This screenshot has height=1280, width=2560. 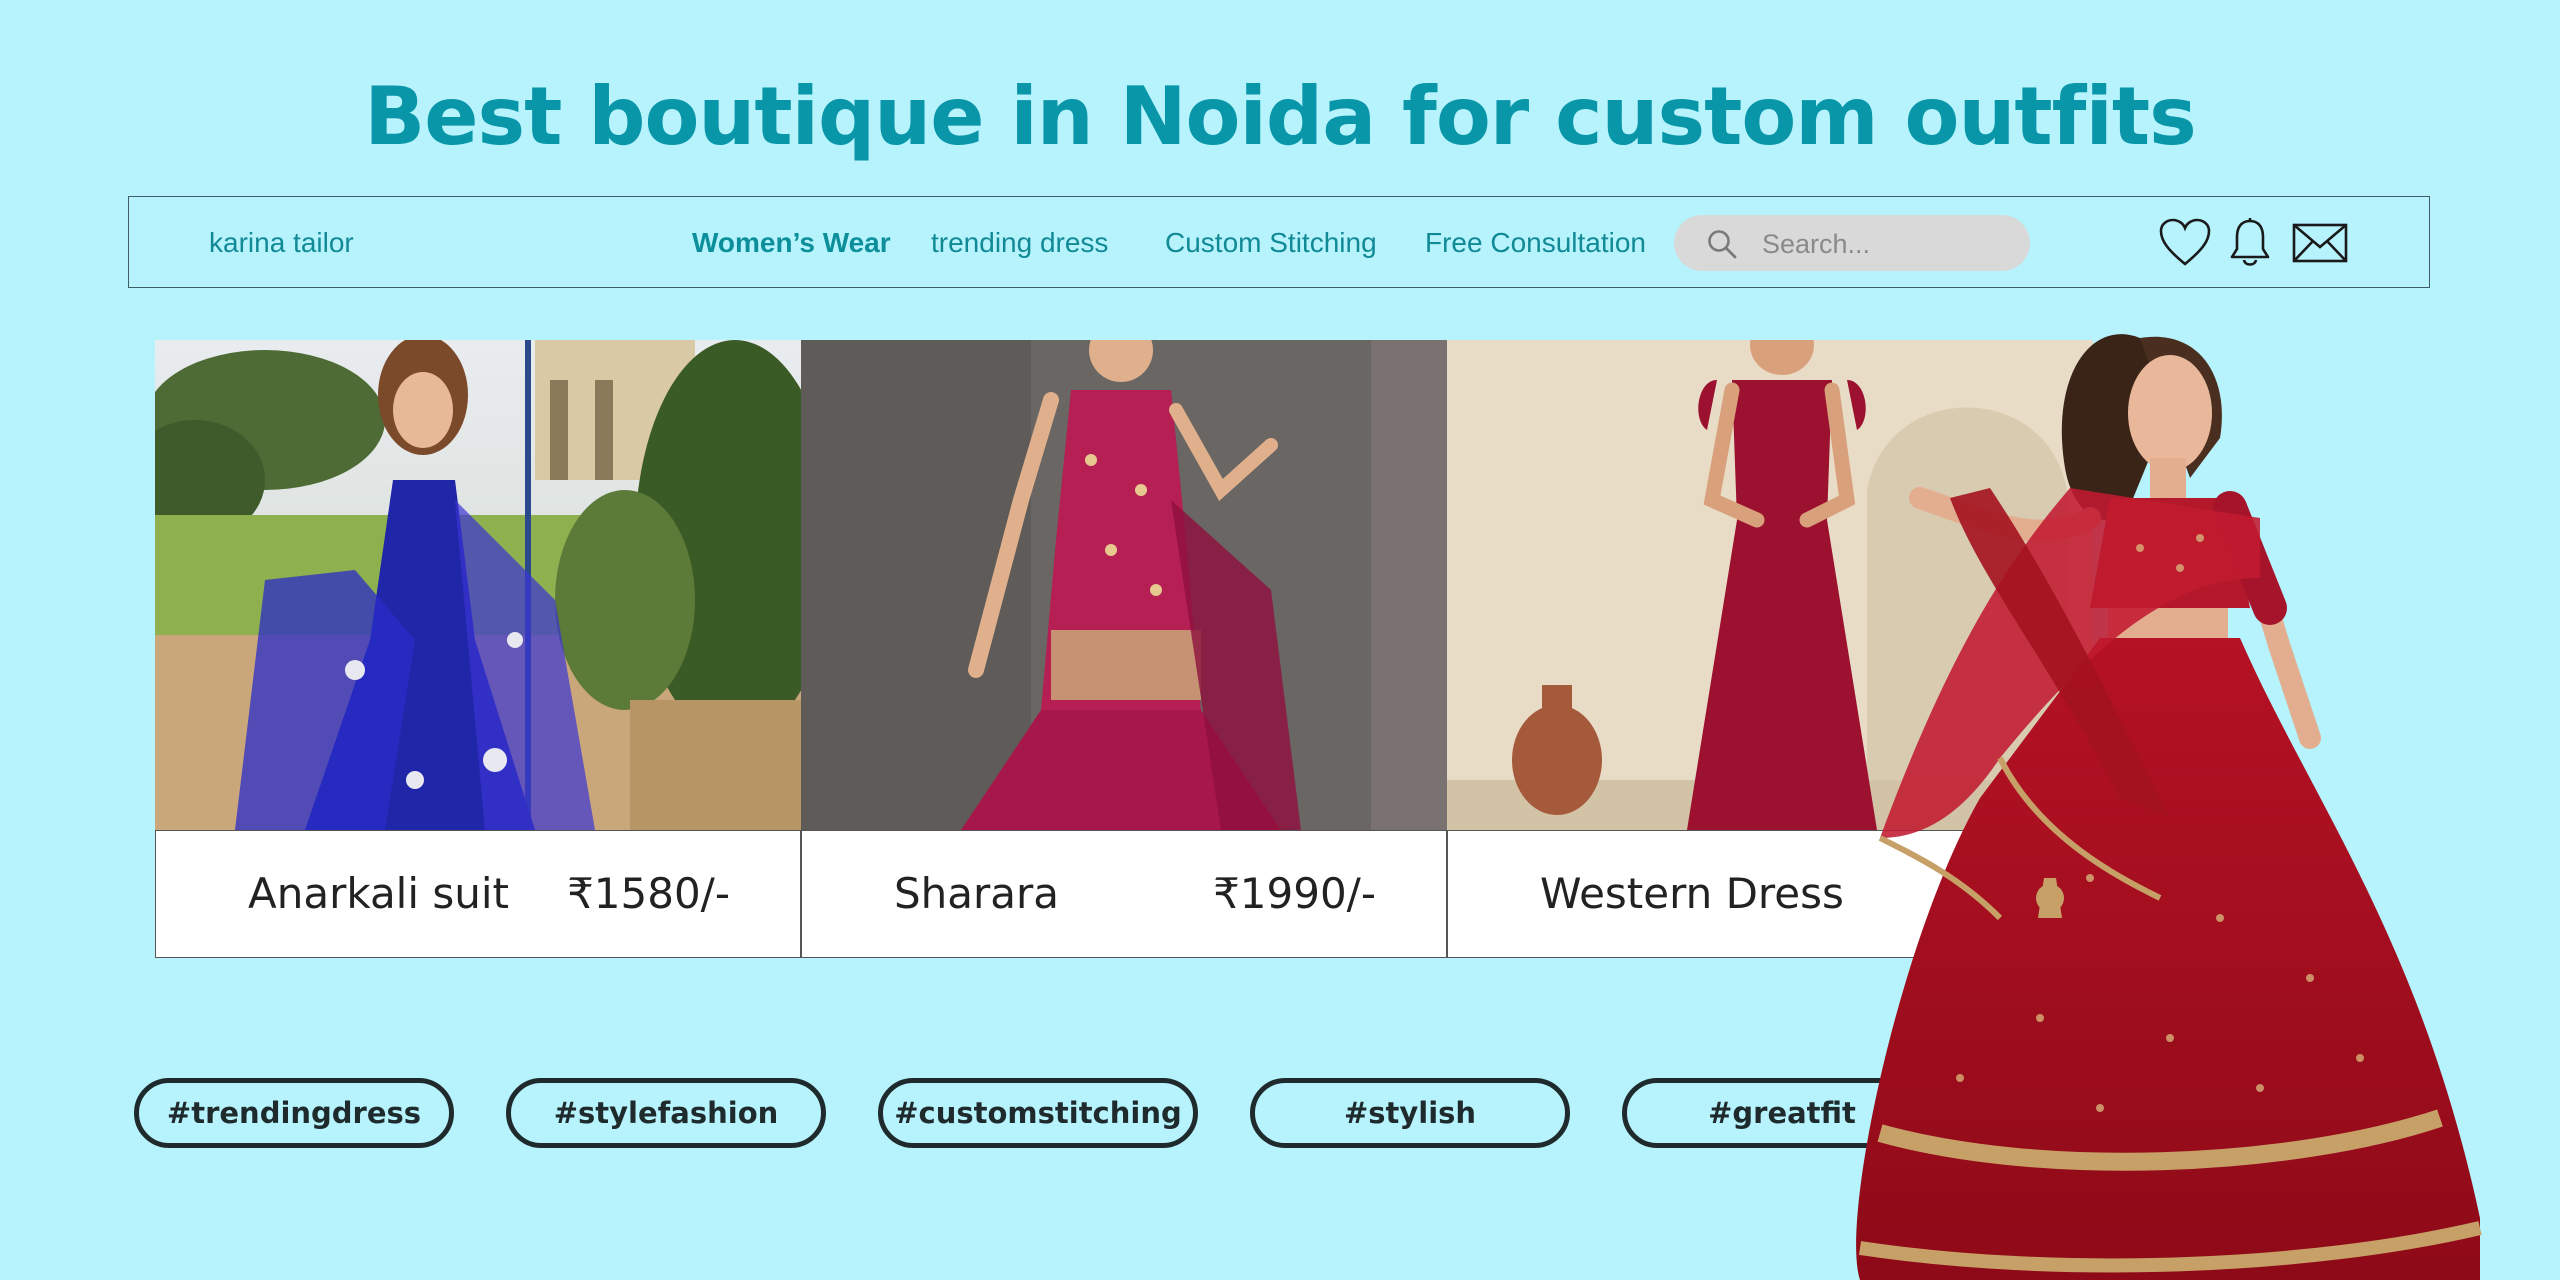 What do you see at coordinates (478, 585) in the screenshot?
I see `product-image-anarkali` at bounding box center [478, 585].